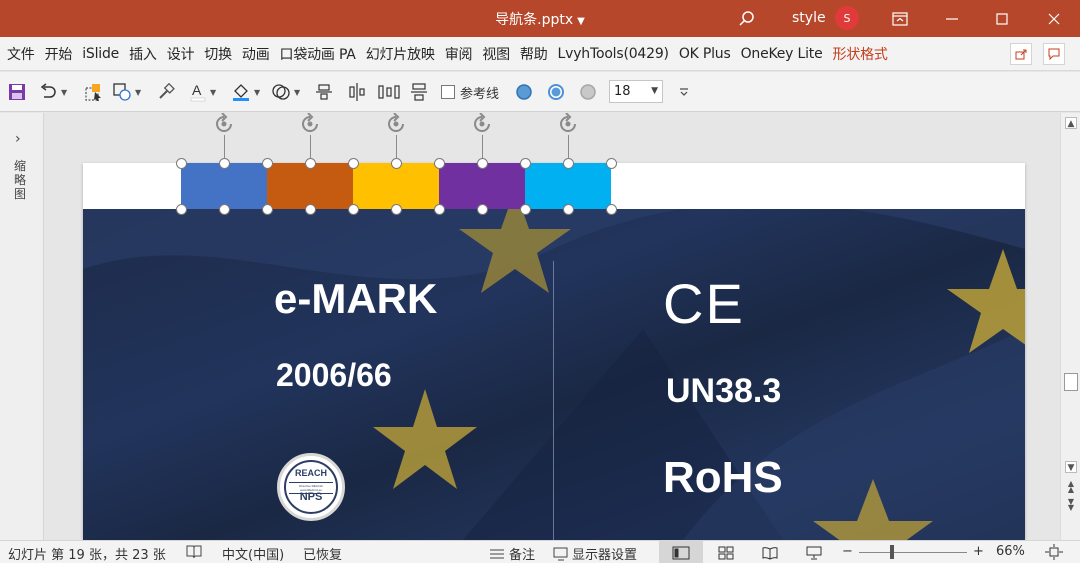  Describe the element at coordinates (860, 54) in the screenshot. I see `menu-item: 形状格式` at that location.